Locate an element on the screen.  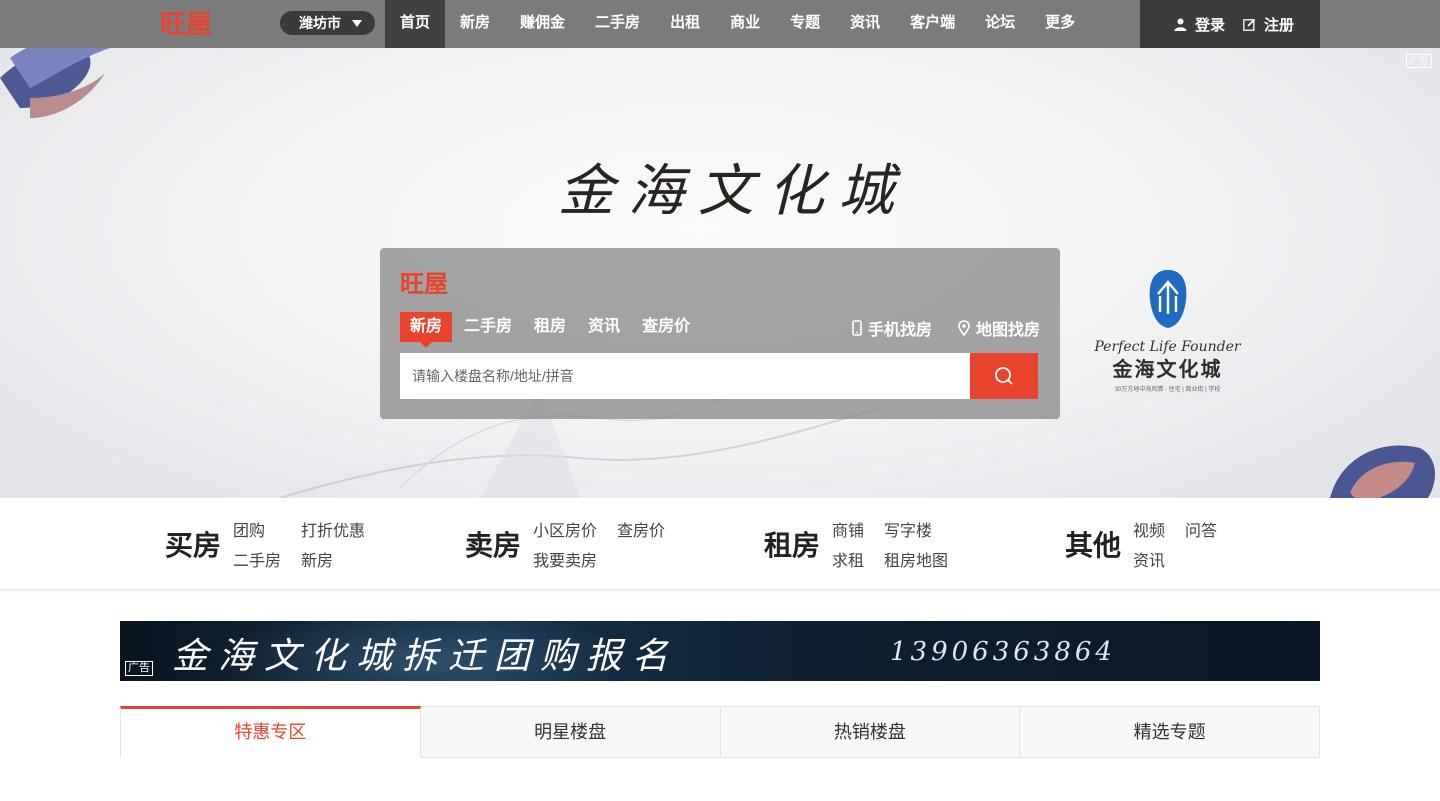
auth-area: 登录 注册 is located at coordinates (1230, 24).